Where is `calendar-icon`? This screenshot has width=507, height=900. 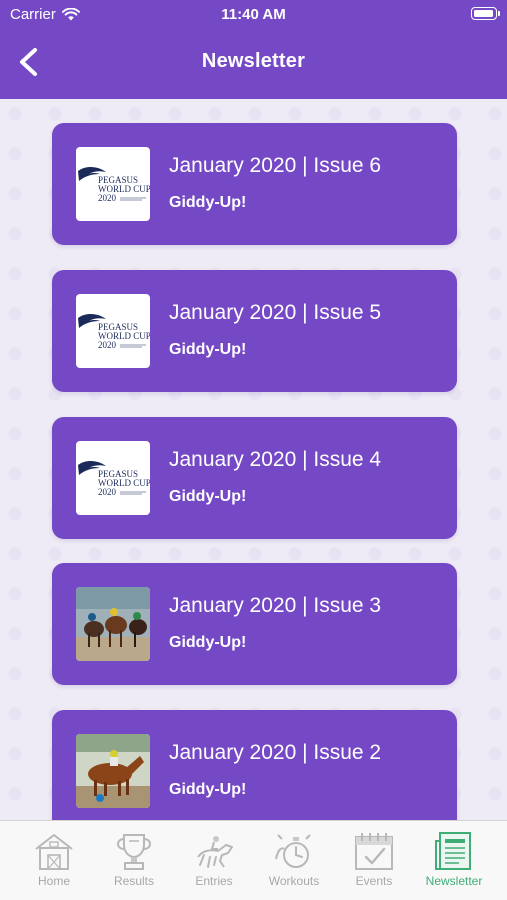 calendar-icon is located at coordinates (374, 851).